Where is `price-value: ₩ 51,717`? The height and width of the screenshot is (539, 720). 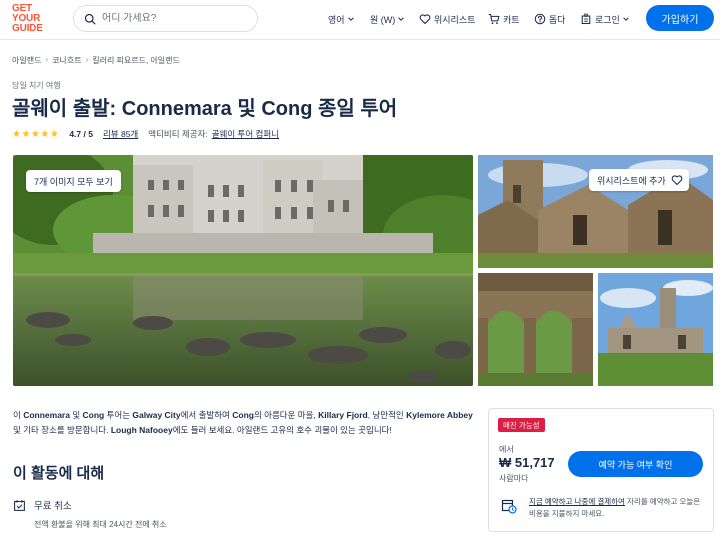 price-value: ₩ 51,717 is located at coordinates (527, 462).